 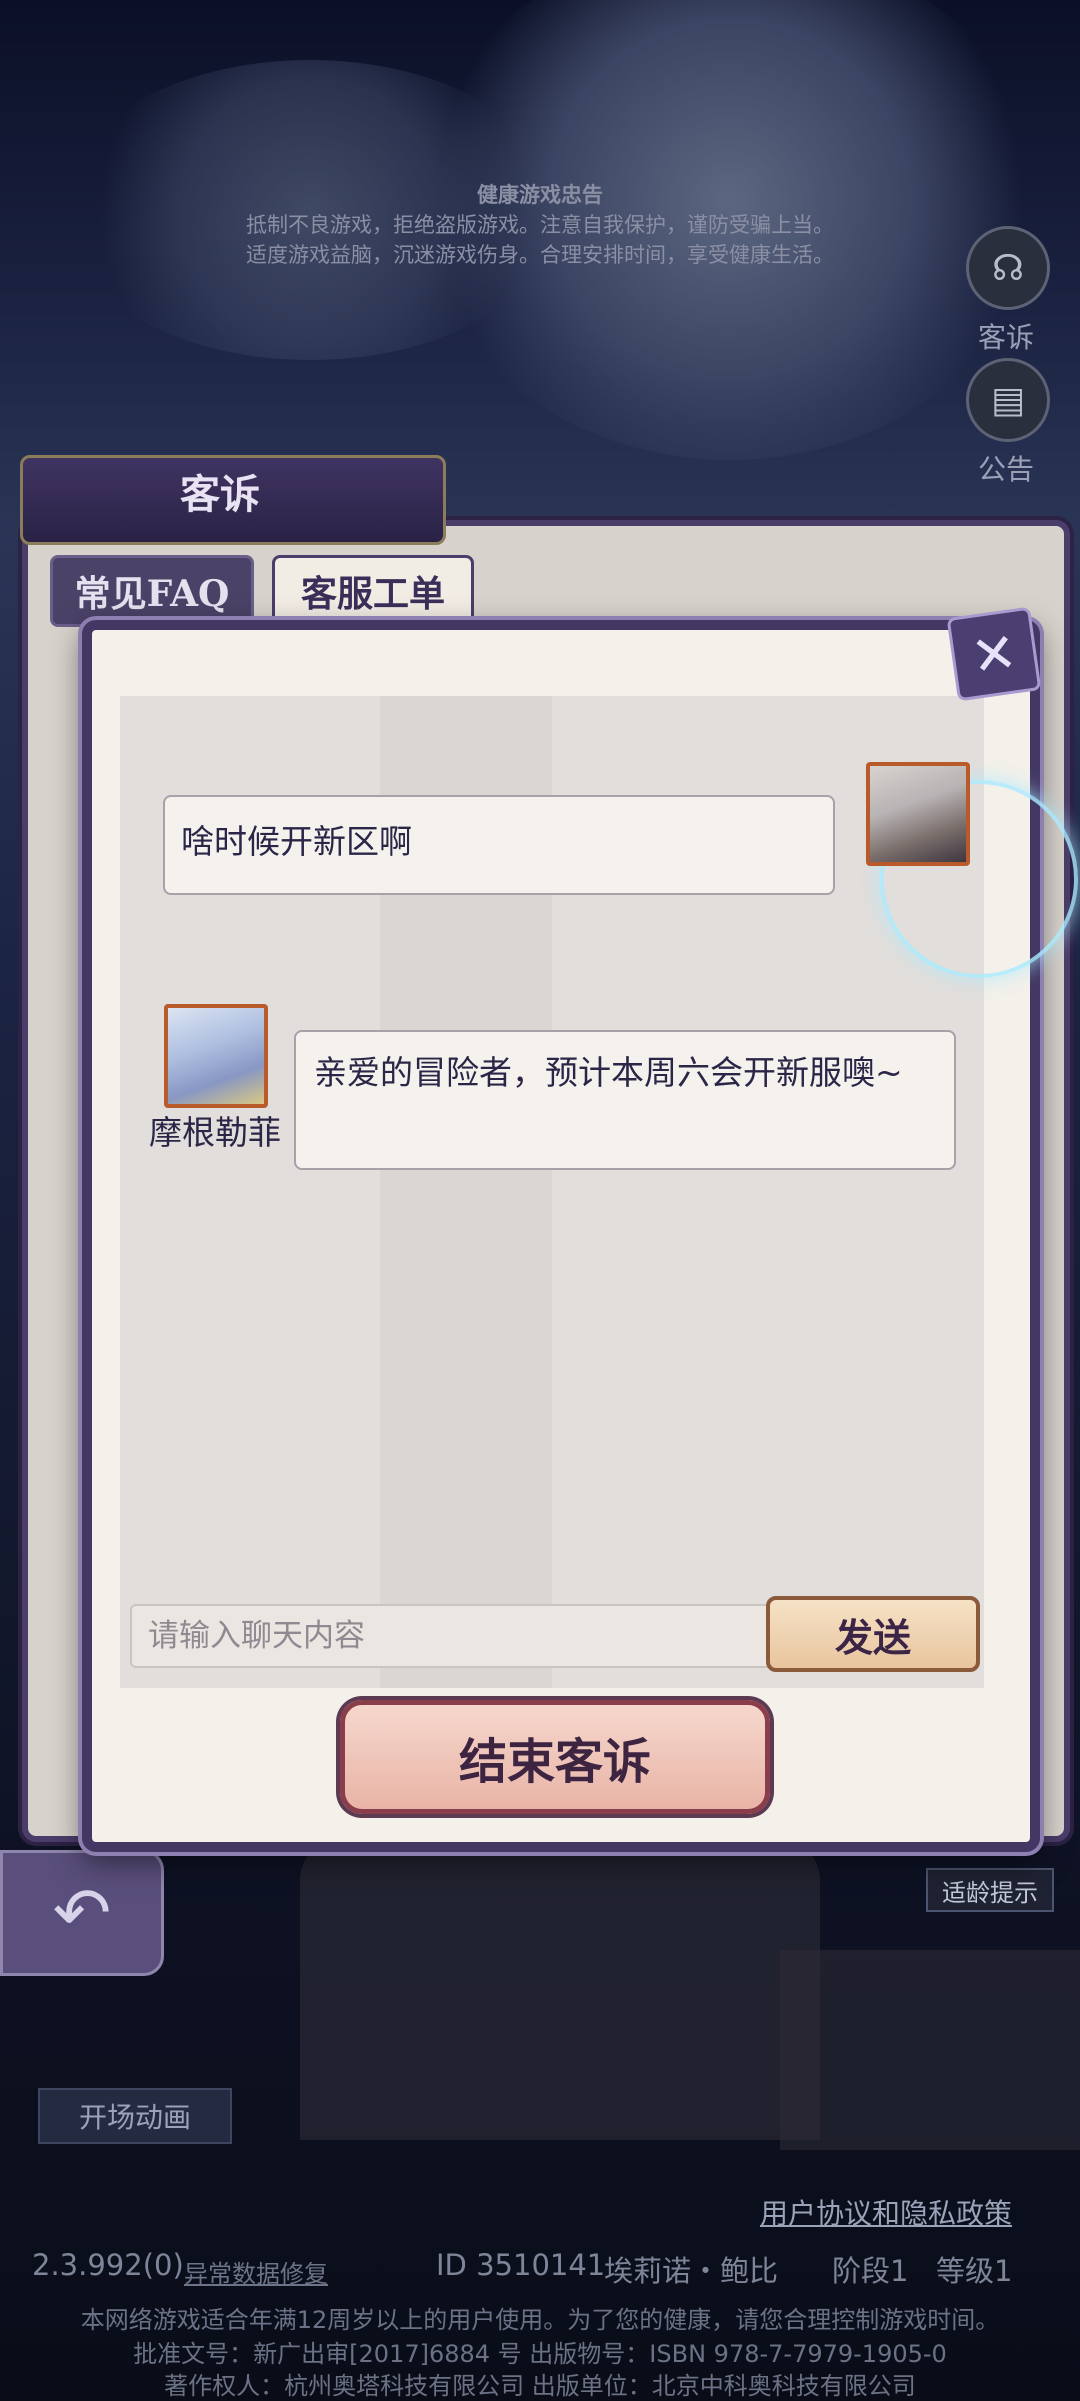 I want to click on side-menu-notice: ▤ 公告, so click(x=1011, y=423).